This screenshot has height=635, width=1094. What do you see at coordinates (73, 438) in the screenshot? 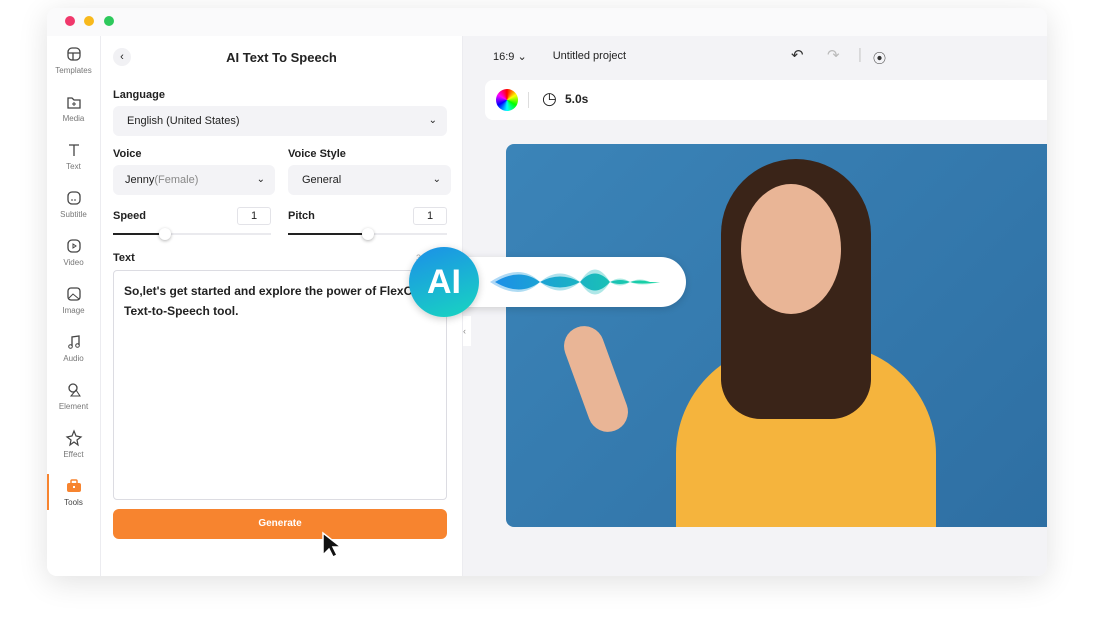
I see `effect-icon` at bounding box center [73, 438].